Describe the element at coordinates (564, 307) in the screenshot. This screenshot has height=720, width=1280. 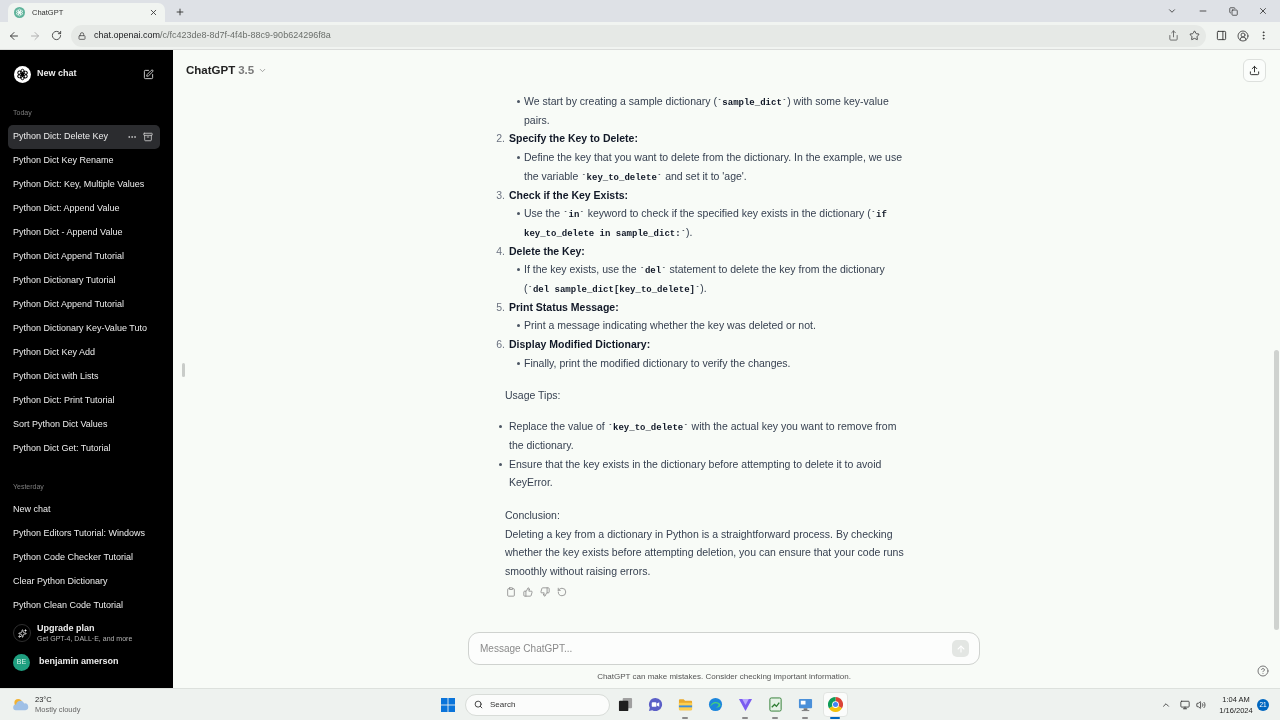
I see `step-heading: Print Status Message:` at that location.